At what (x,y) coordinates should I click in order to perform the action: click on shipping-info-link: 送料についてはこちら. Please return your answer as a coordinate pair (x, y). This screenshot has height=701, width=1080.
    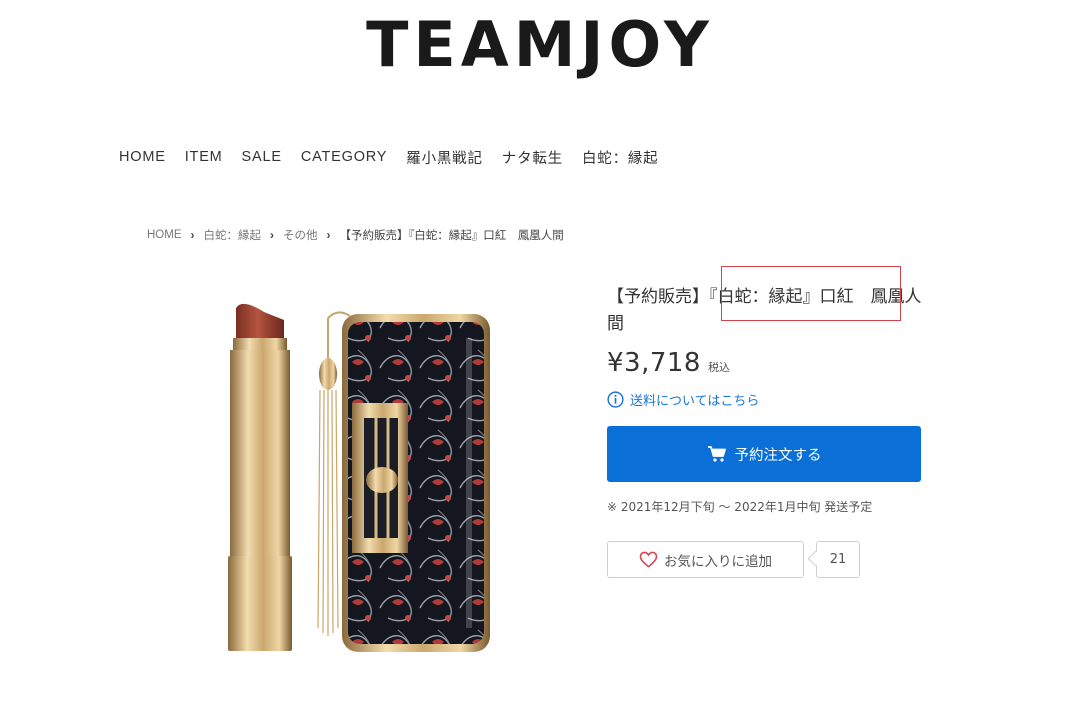
    Looking at the image, I should click on (683, 399).